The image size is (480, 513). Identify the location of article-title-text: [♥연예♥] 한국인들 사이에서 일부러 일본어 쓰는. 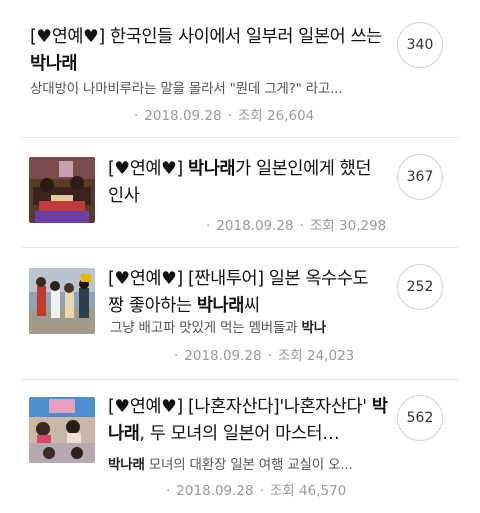
(206, 37).